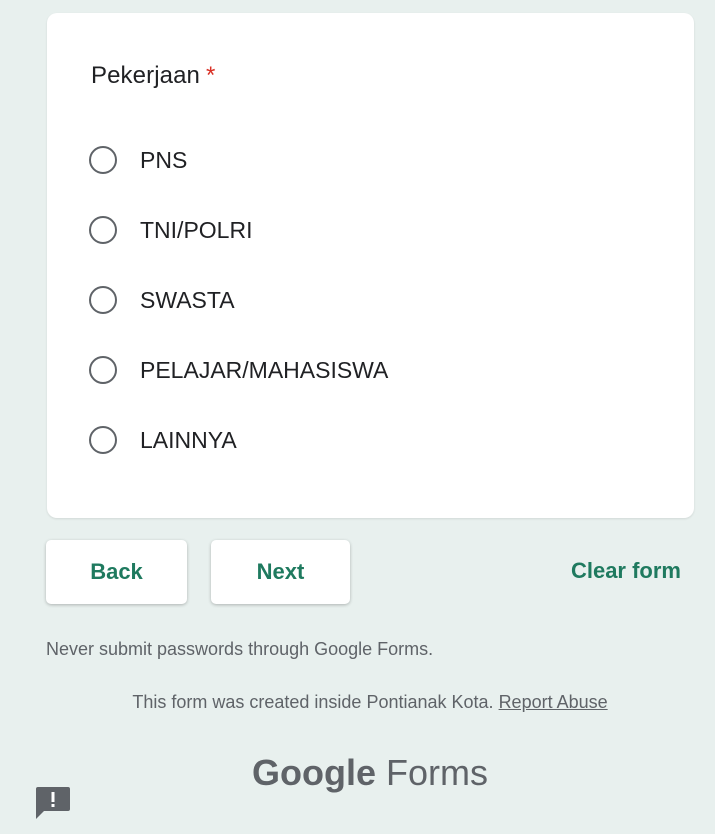 This screenshot has height=837, width=719. What do you see at coordinates (280, 572) in the screenshot?
I see `next-button: Next` at bounding box center [280, 572].